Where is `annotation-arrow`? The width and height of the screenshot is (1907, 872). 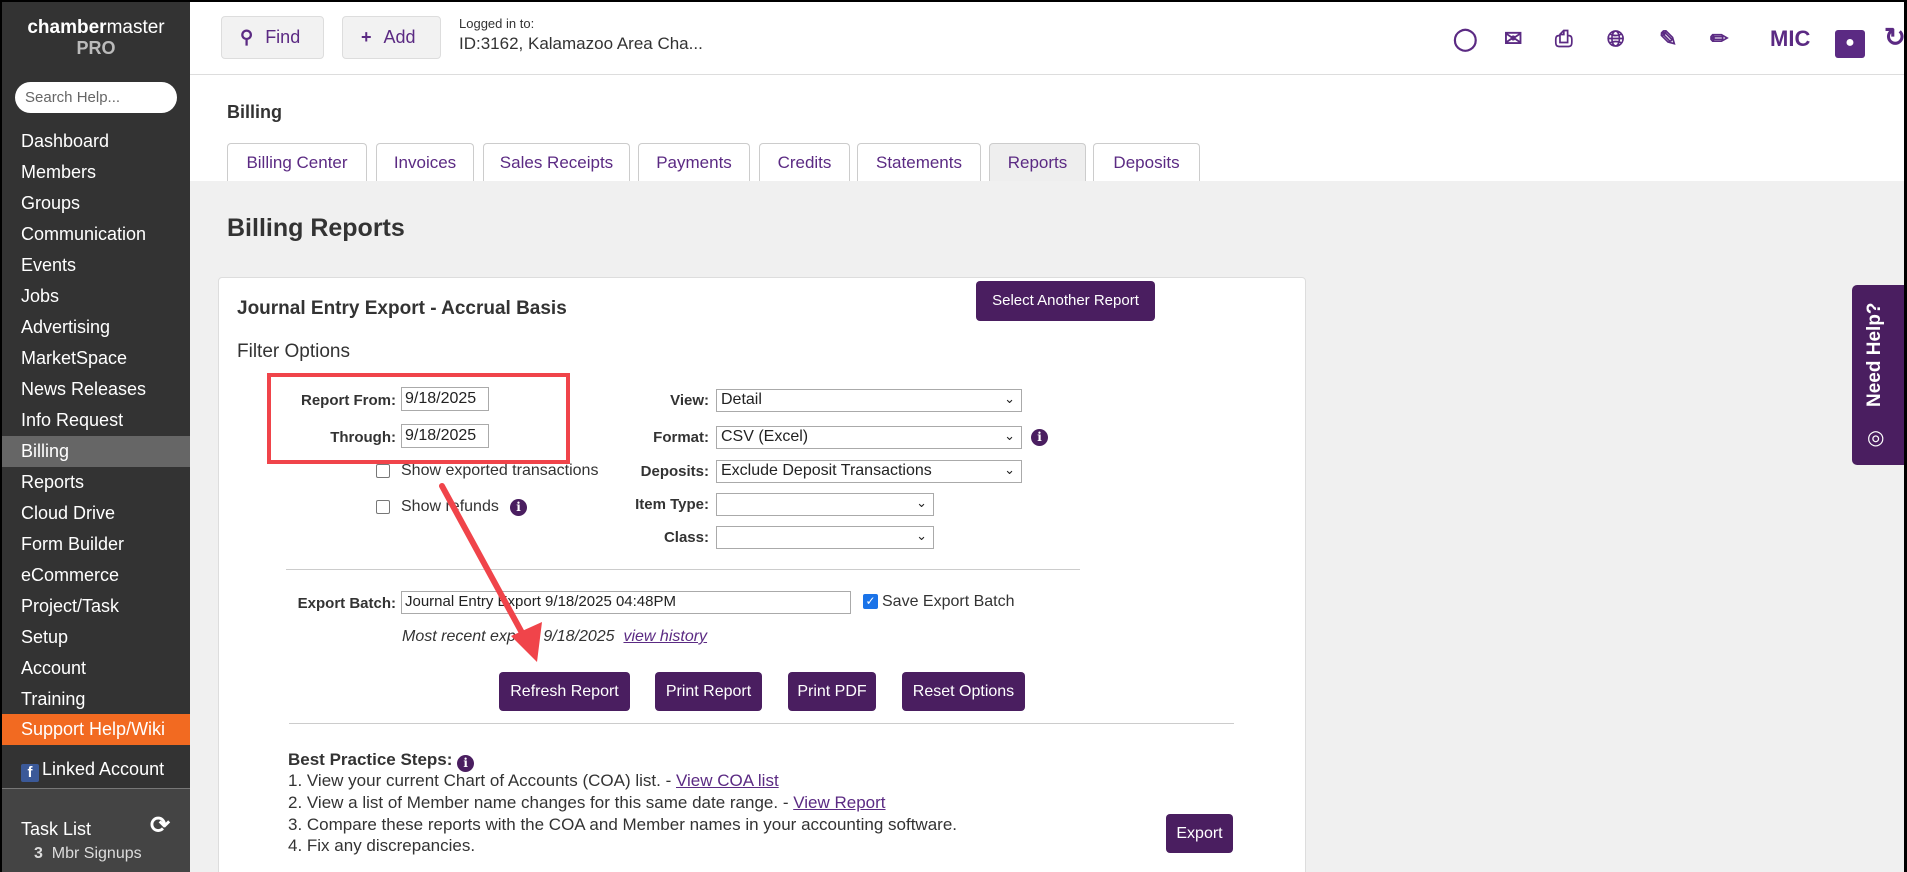 annotation-arrow is located at coordinates (490, 572).